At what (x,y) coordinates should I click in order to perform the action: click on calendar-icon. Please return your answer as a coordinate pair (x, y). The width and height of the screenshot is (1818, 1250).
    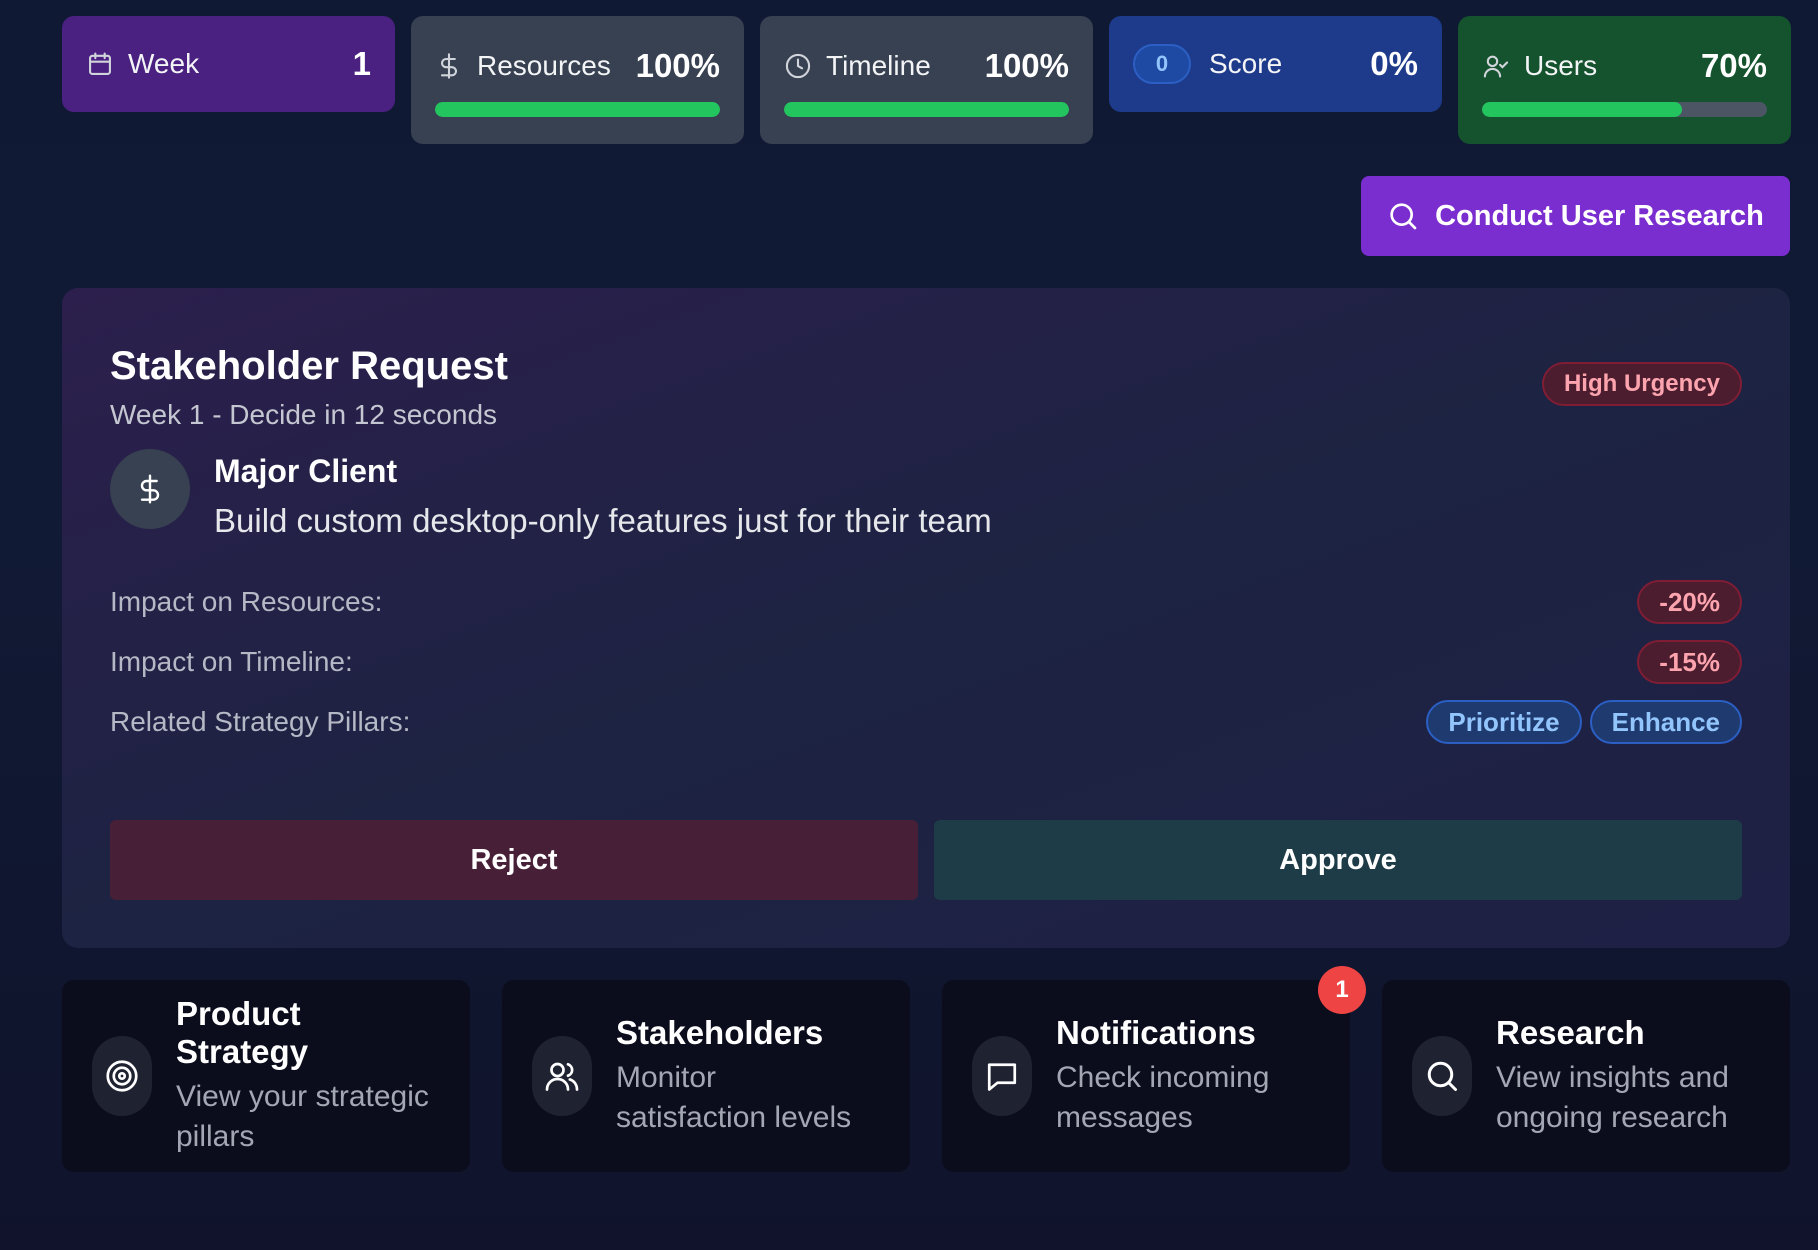
    Looking at the image, I should click on (100, 64).